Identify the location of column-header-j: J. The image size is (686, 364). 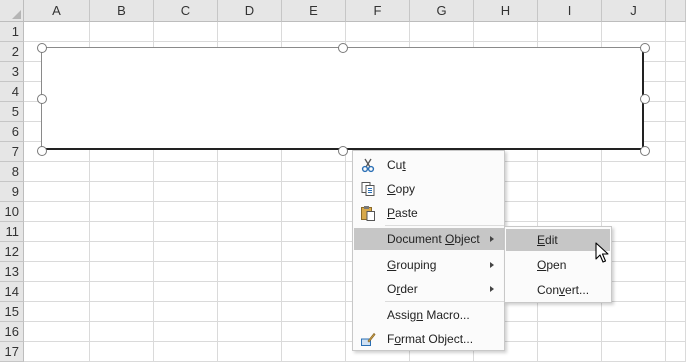
(634, 11).